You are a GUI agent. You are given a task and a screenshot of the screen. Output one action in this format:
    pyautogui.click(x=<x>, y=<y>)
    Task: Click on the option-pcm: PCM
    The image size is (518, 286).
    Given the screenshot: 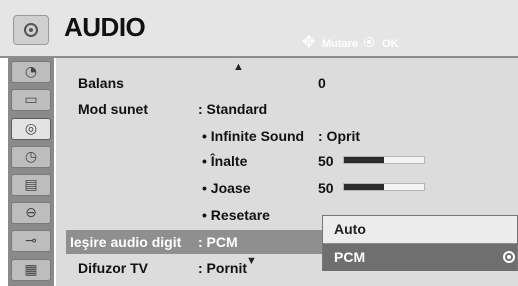 What is the action you would take?
    pyautogui.click(x=420, y=257)
    